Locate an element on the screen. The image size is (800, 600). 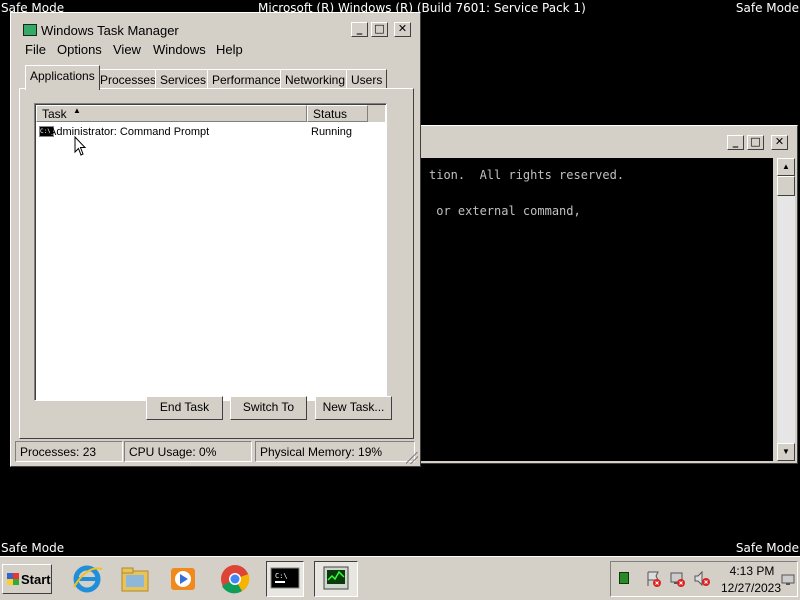
action-center-icon is located at coordinates (654, 579).